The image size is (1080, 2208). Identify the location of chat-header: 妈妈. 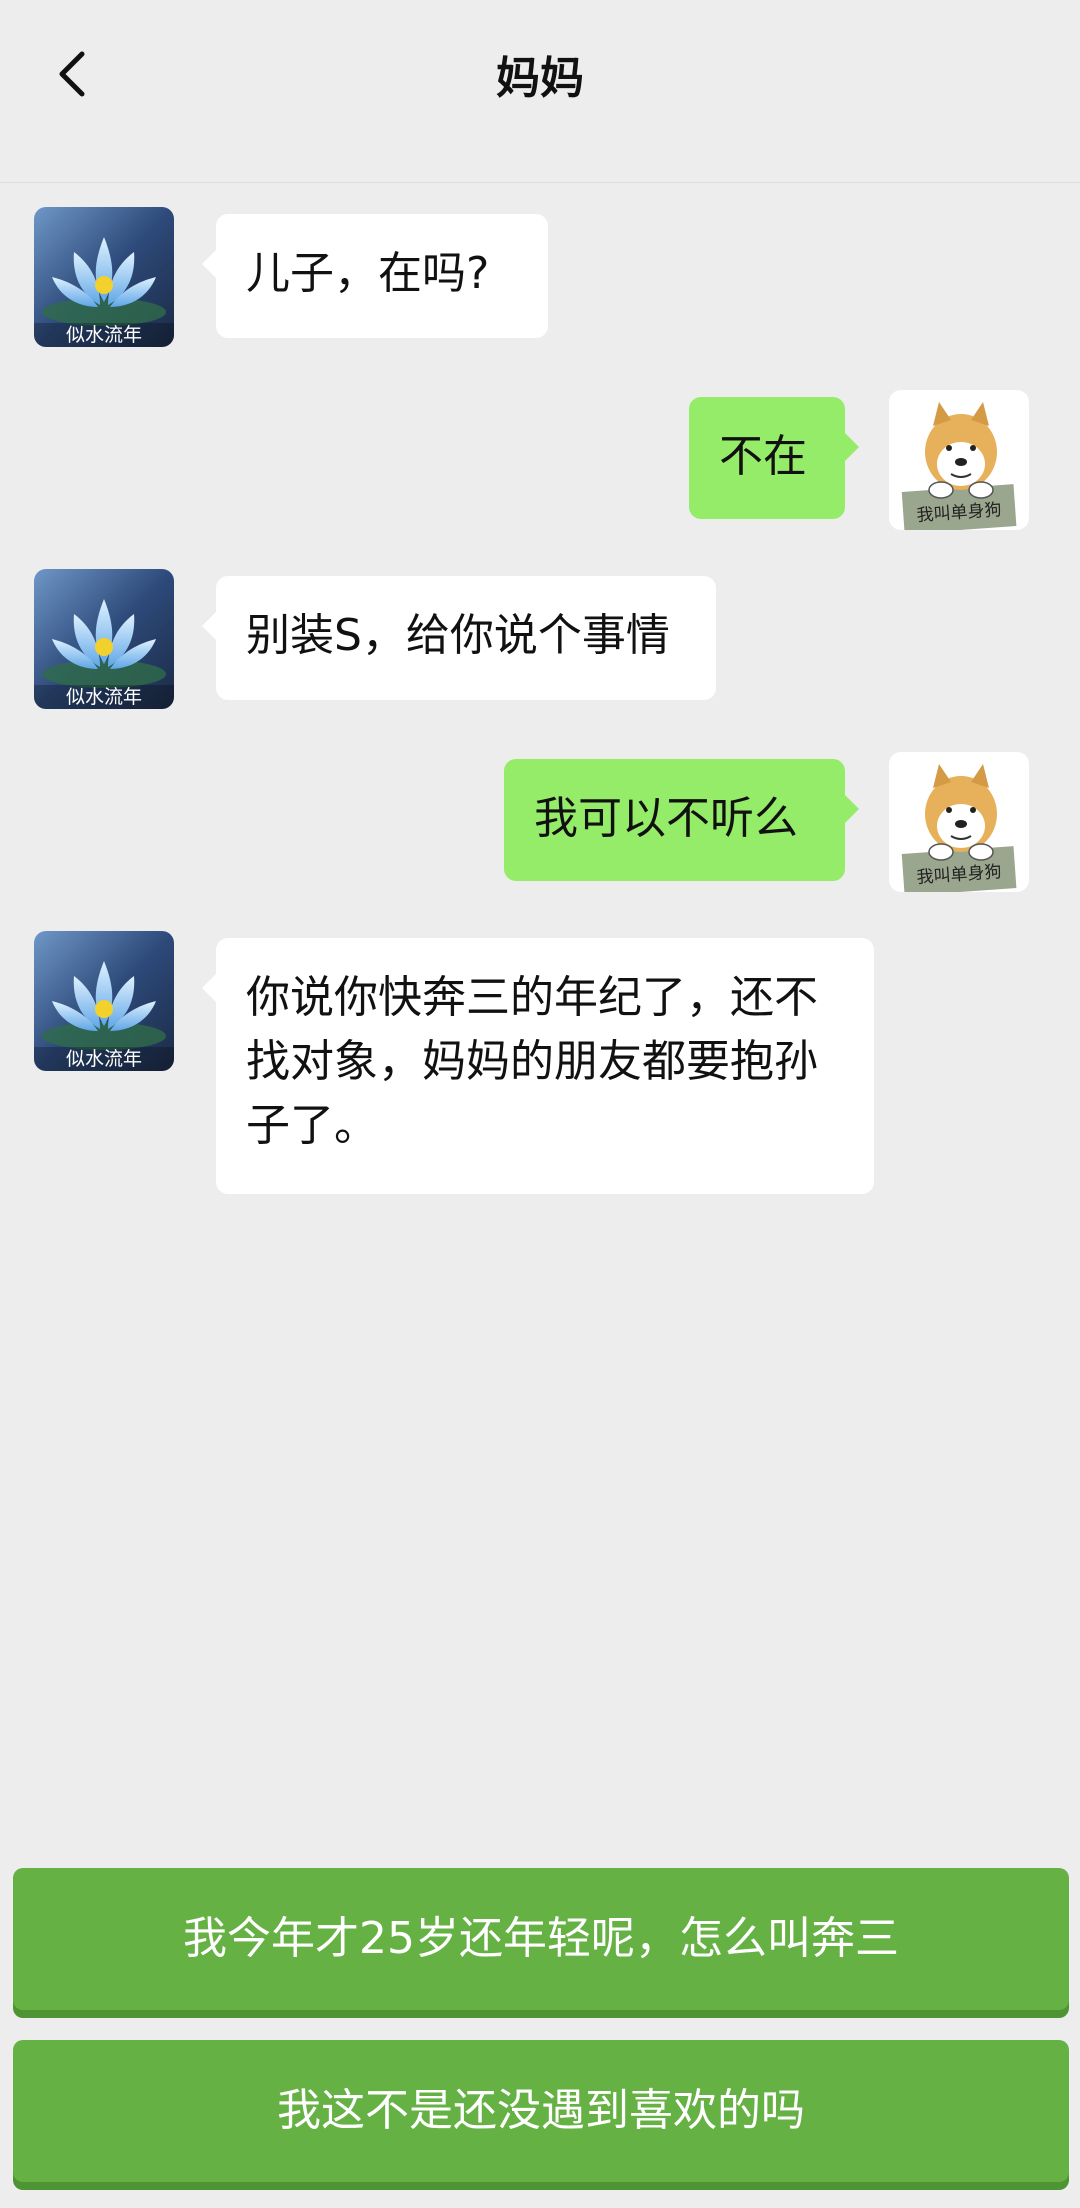
(540, 91).